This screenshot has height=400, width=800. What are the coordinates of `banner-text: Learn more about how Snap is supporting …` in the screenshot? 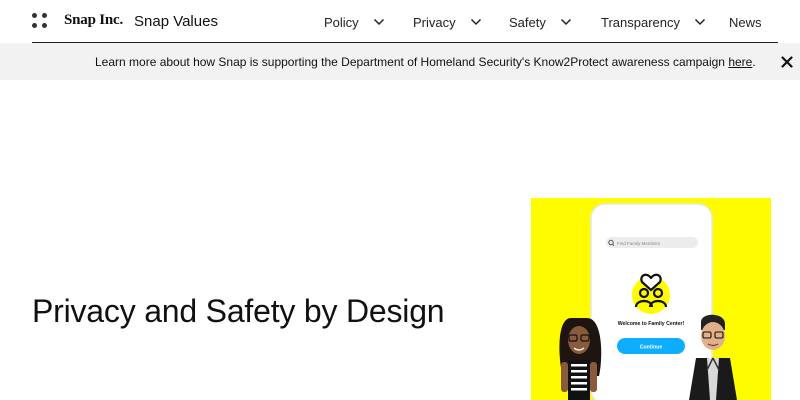 It's located at (412, 62).